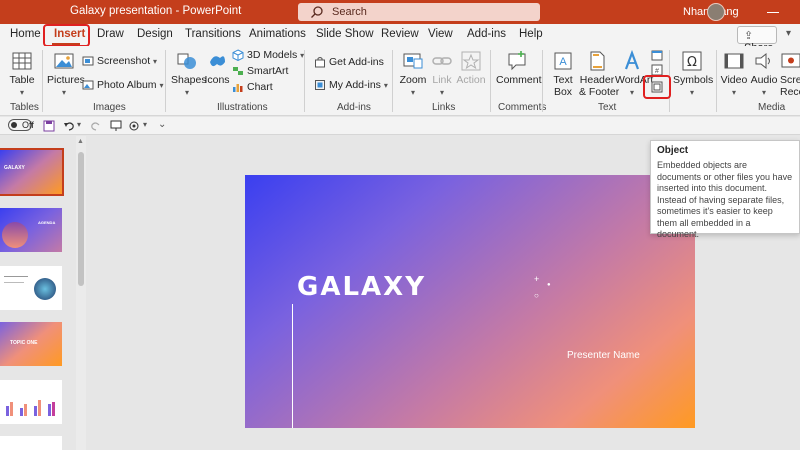 The width and height of the screenshot is (800, 450). I want to click on undo-icon, so click(69, 126).